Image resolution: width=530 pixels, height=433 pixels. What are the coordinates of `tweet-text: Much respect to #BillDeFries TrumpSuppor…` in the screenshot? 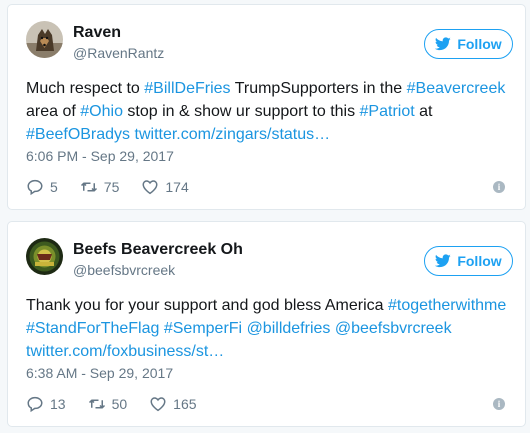 It's located at (271, 111).